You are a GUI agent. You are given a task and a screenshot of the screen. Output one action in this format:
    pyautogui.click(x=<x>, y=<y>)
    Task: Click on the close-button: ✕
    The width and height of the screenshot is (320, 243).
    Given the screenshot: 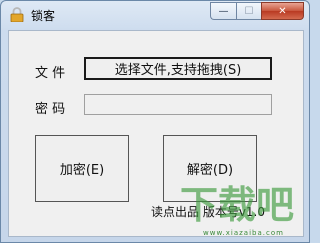 What is the action you would take?
    pyautogui.click(x=282, y=11)
    